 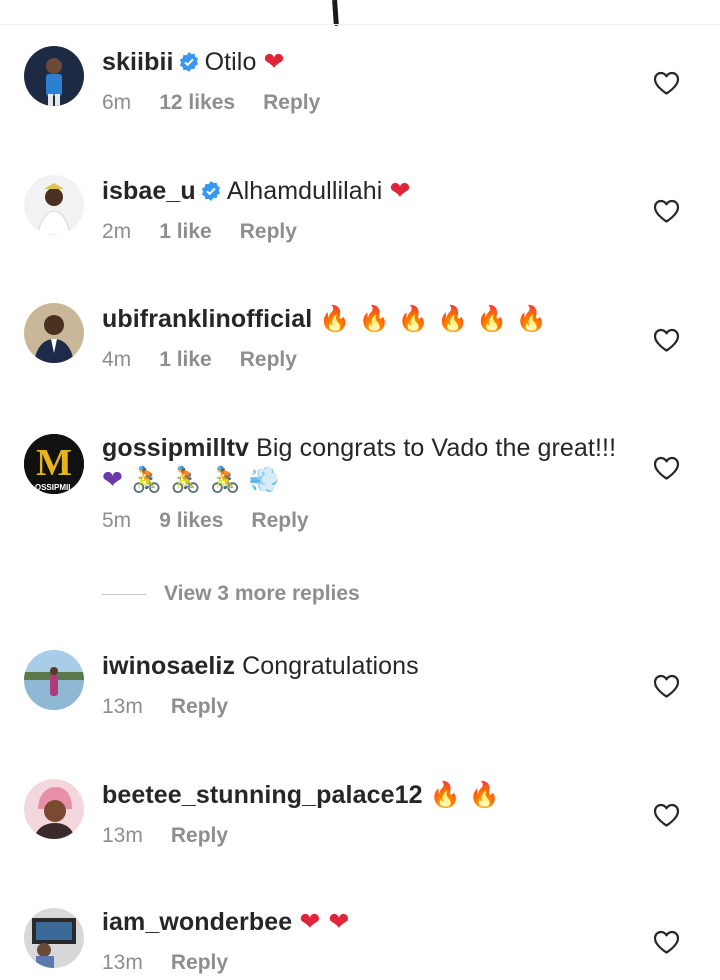 I want to click on comment-likes: 12 likes, so click(x=197, y=102).